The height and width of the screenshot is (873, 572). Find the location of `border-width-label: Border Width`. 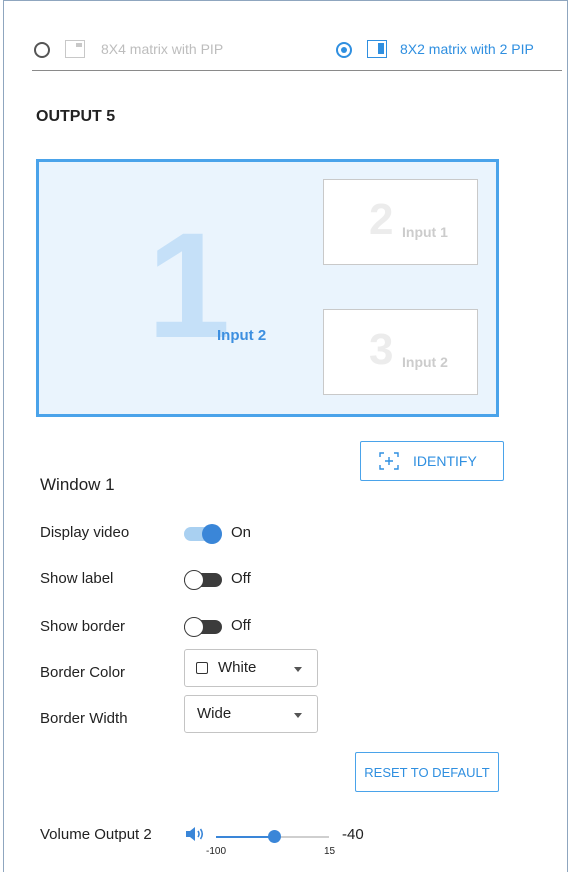

border-width-label: Border Width is located at coordinates (84, 718).